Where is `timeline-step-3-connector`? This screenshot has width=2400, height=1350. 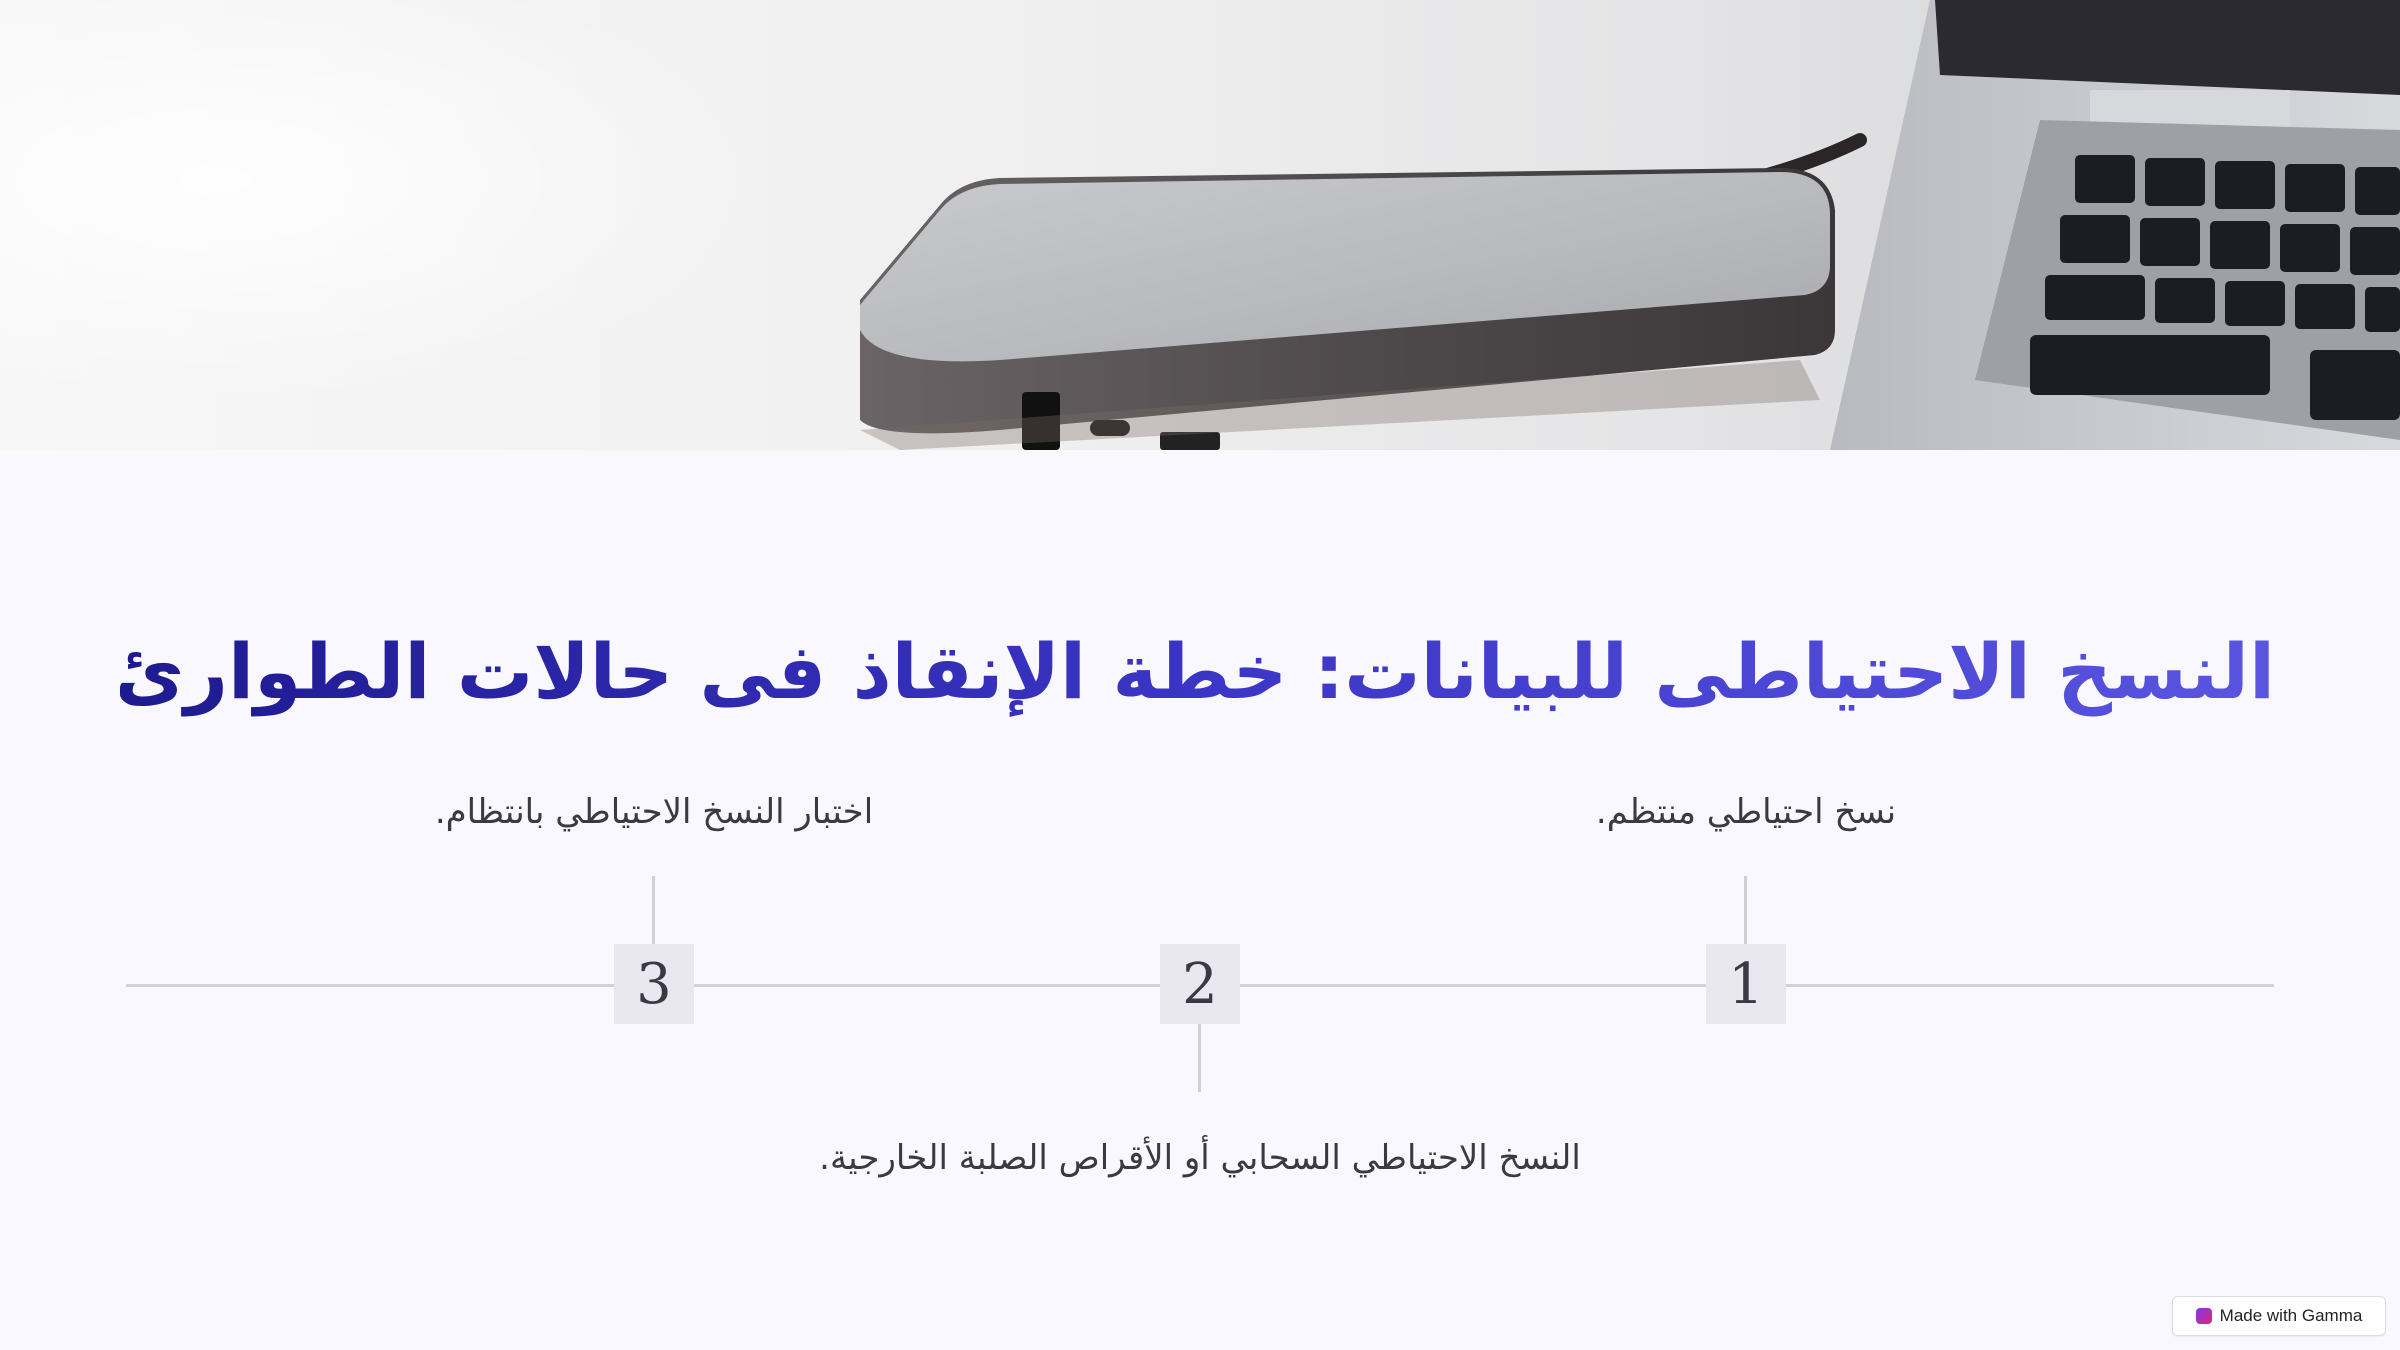 timeline-step-3-connector is located at coordinates (653, 910).